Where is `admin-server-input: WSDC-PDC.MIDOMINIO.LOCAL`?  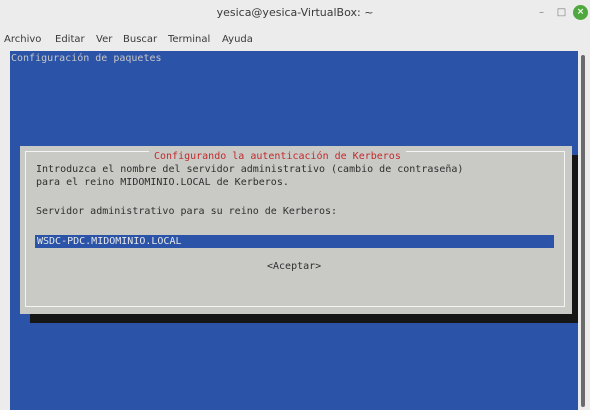
admin-server-input: WSDC-PDC.MIDOMINIO.LOCAL is located at coordinates (294, 241).